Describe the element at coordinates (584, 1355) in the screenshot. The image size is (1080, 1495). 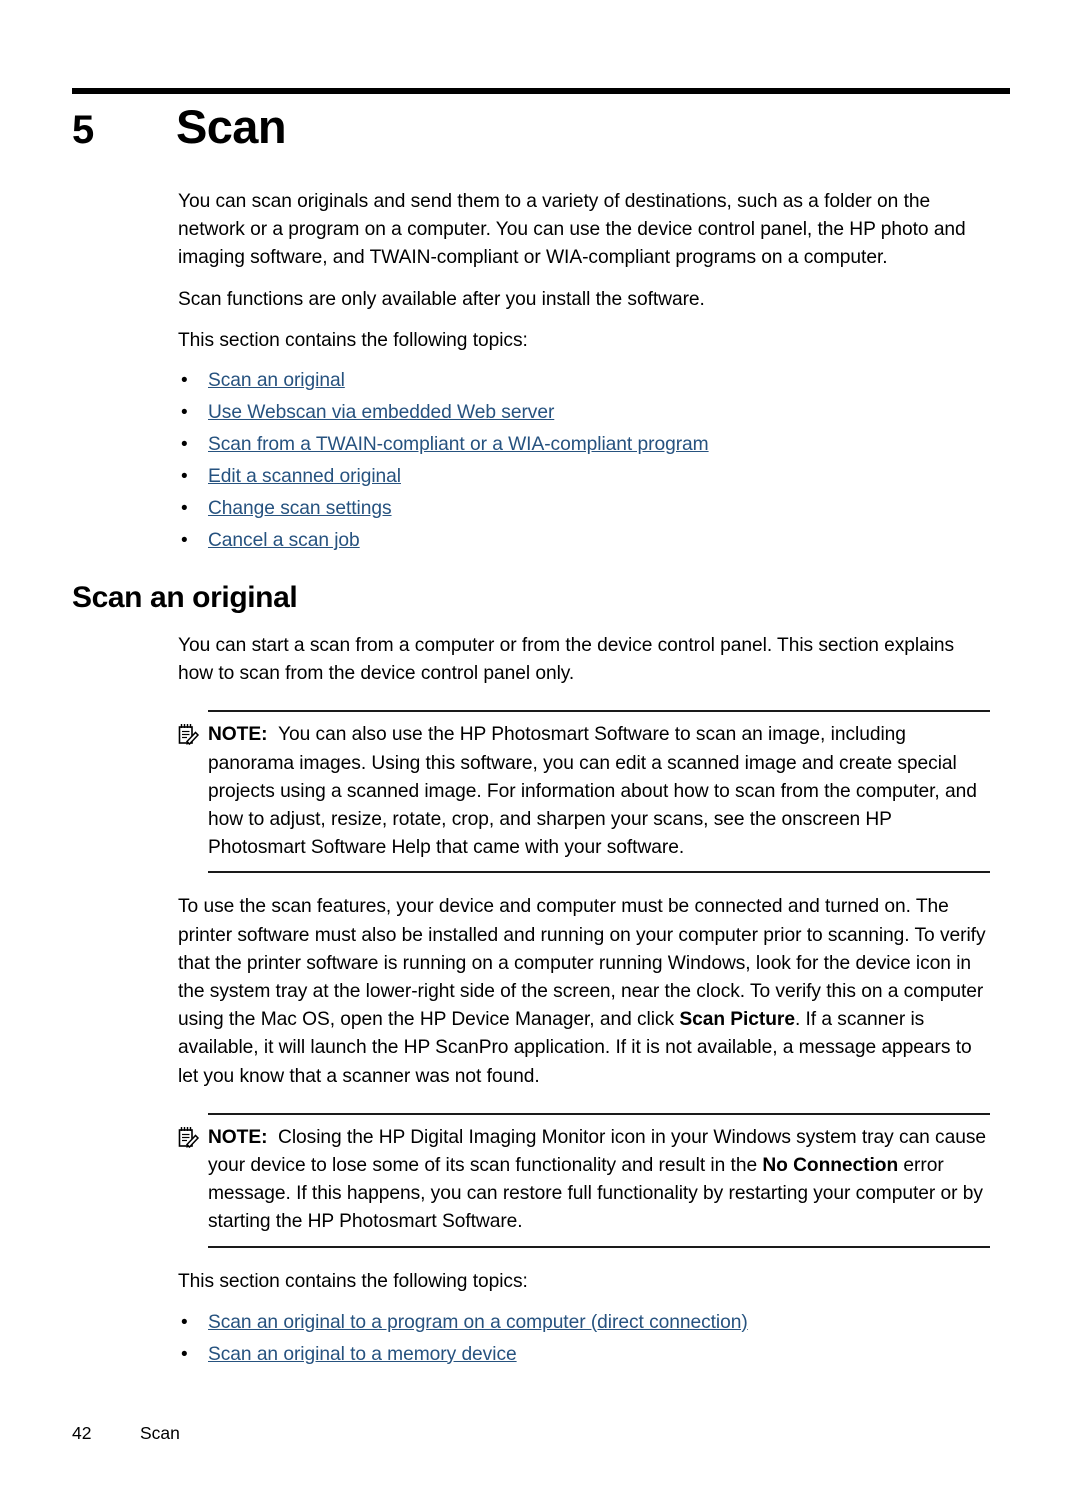
I see `list-item: • Scan an original to a memory device` at that location.